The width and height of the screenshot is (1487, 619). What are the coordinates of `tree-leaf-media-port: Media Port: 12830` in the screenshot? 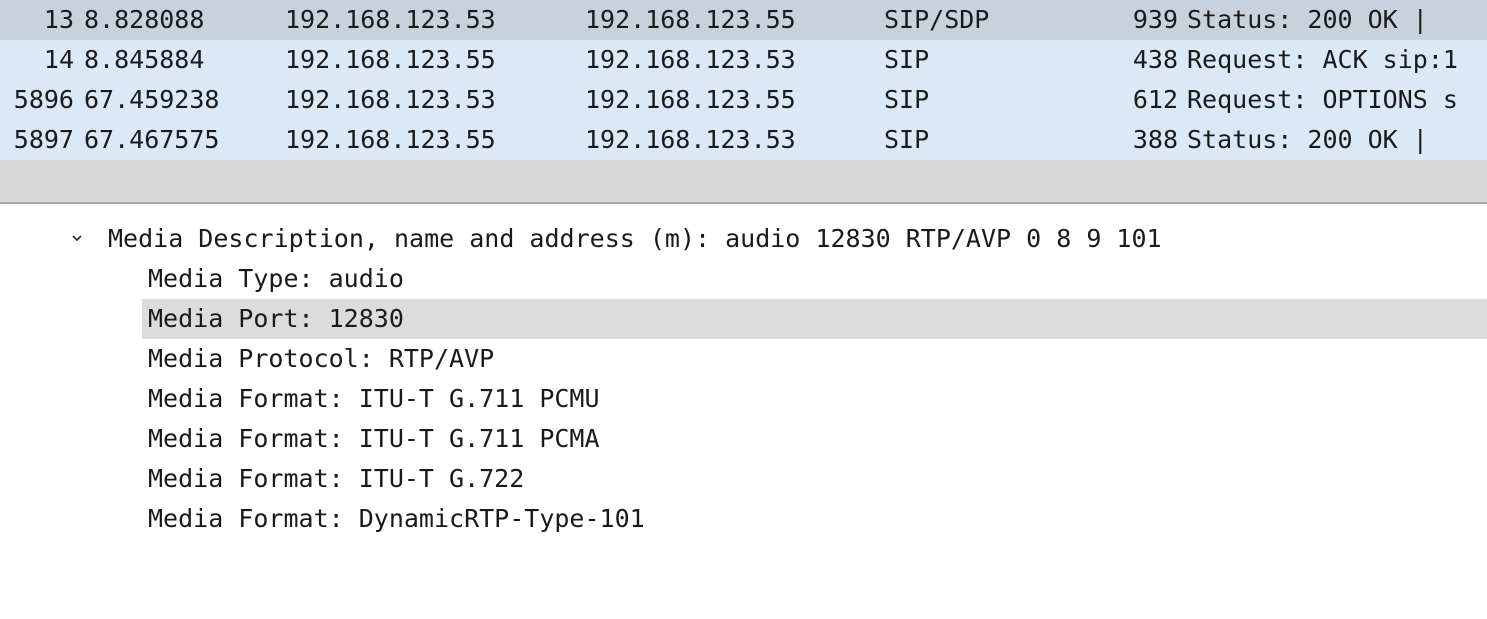 It's located at (743, 319).